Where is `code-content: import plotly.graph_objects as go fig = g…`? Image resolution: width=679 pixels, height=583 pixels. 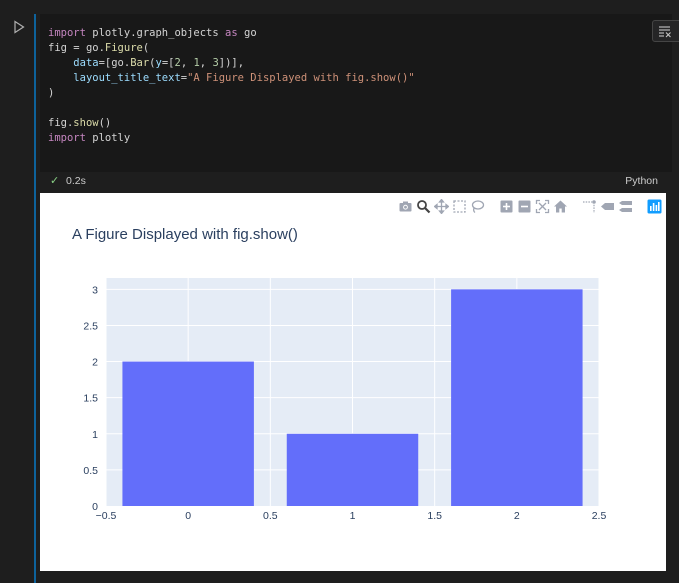
code-content: import plotly.graph_objects as go fig = g… is located at coordinates (231, 86).